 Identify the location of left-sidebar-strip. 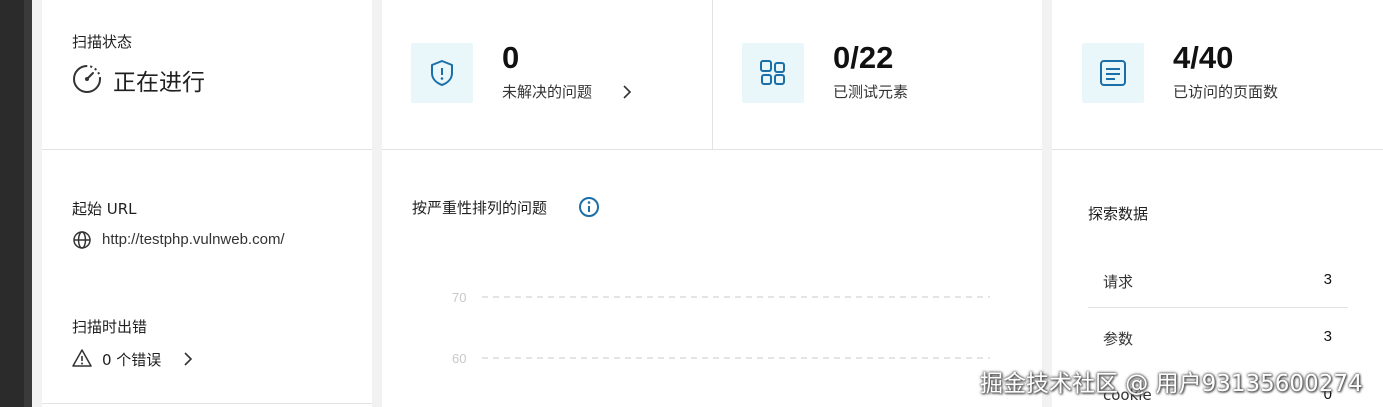
(16, 203).